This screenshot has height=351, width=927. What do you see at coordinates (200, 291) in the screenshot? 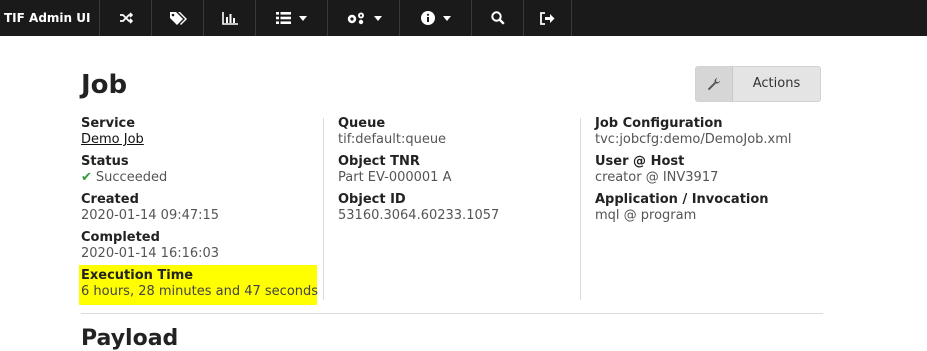
I see `execution-time-value: 6 hours, 28 minutes and 47 seconds` at bounding box center [200, 291].